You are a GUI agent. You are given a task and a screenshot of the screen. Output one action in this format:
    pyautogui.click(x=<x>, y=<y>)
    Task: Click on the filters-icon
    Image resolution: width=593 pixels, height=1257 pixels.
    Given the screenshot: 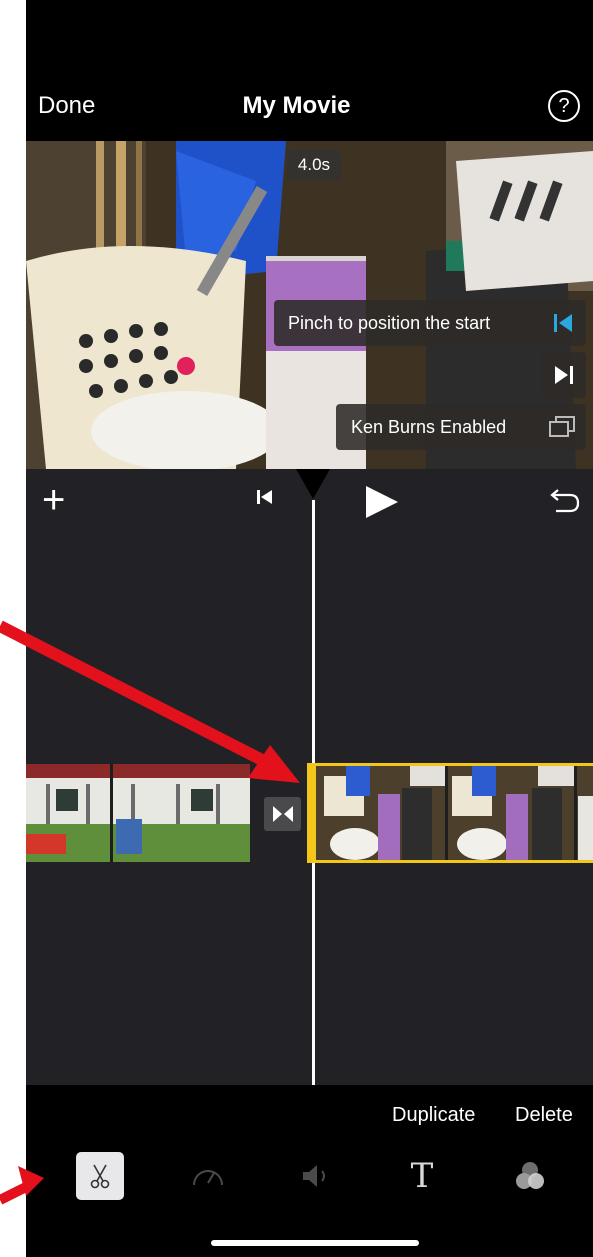 What is the action you would take?
    pyautogui.click(x=530, y=1175)
    